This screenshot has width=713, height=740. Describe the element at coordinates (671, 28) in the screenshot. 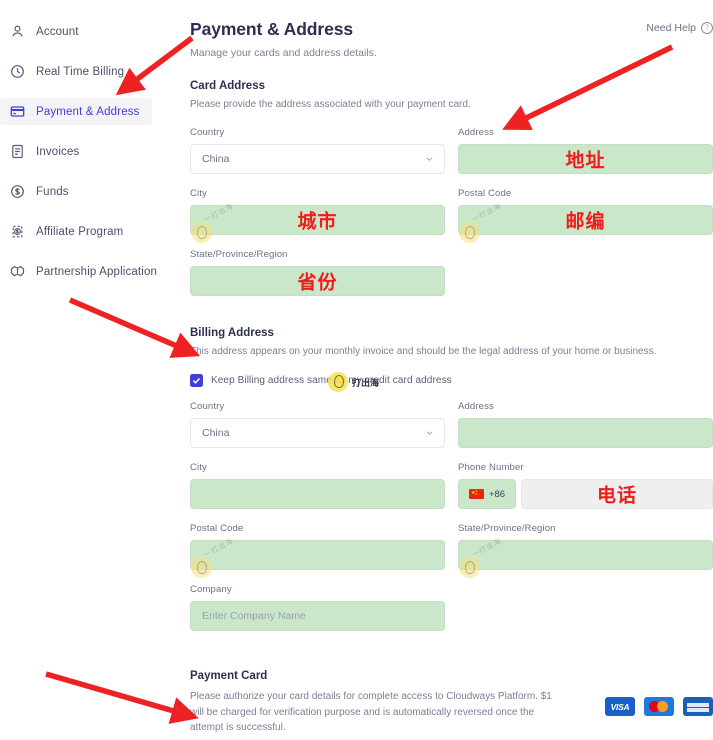

I see `need-help-label: Need Help` at that location.